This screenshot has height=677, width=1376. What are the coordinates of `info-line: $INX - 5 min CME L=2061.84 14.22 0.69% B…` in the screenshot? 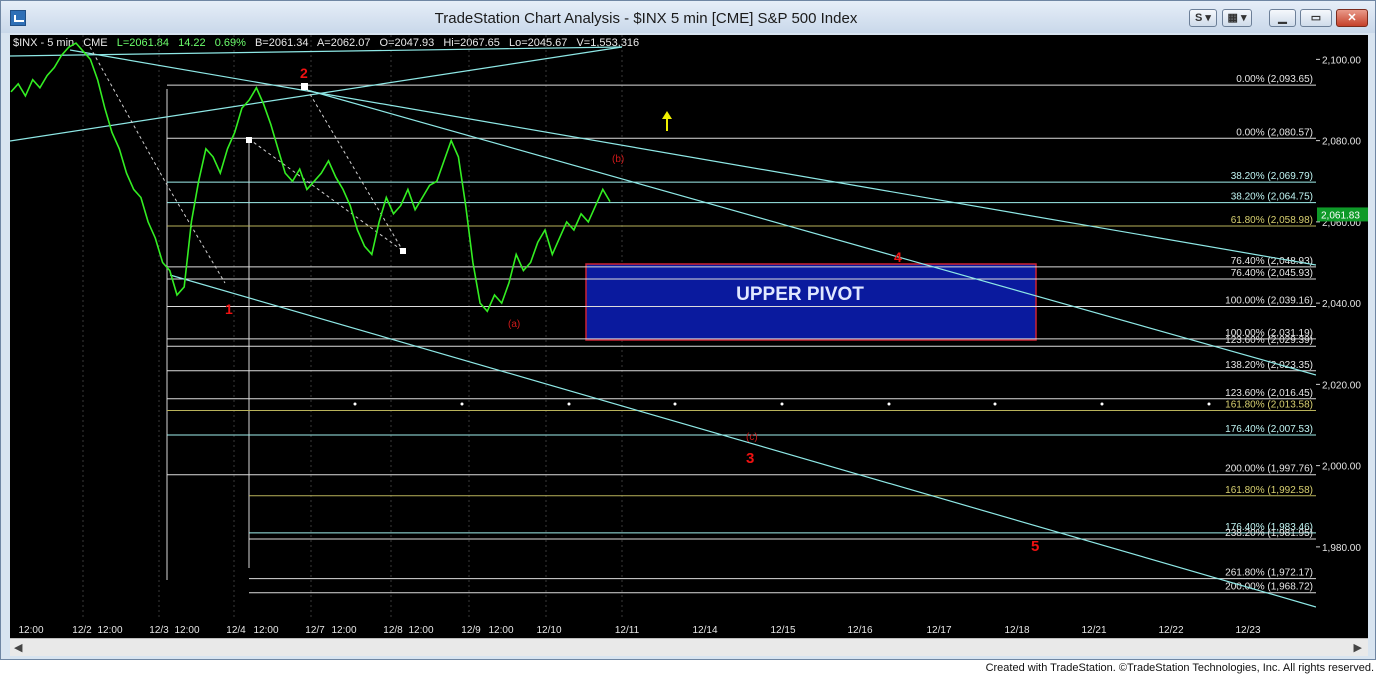 It's located at (326, 43).